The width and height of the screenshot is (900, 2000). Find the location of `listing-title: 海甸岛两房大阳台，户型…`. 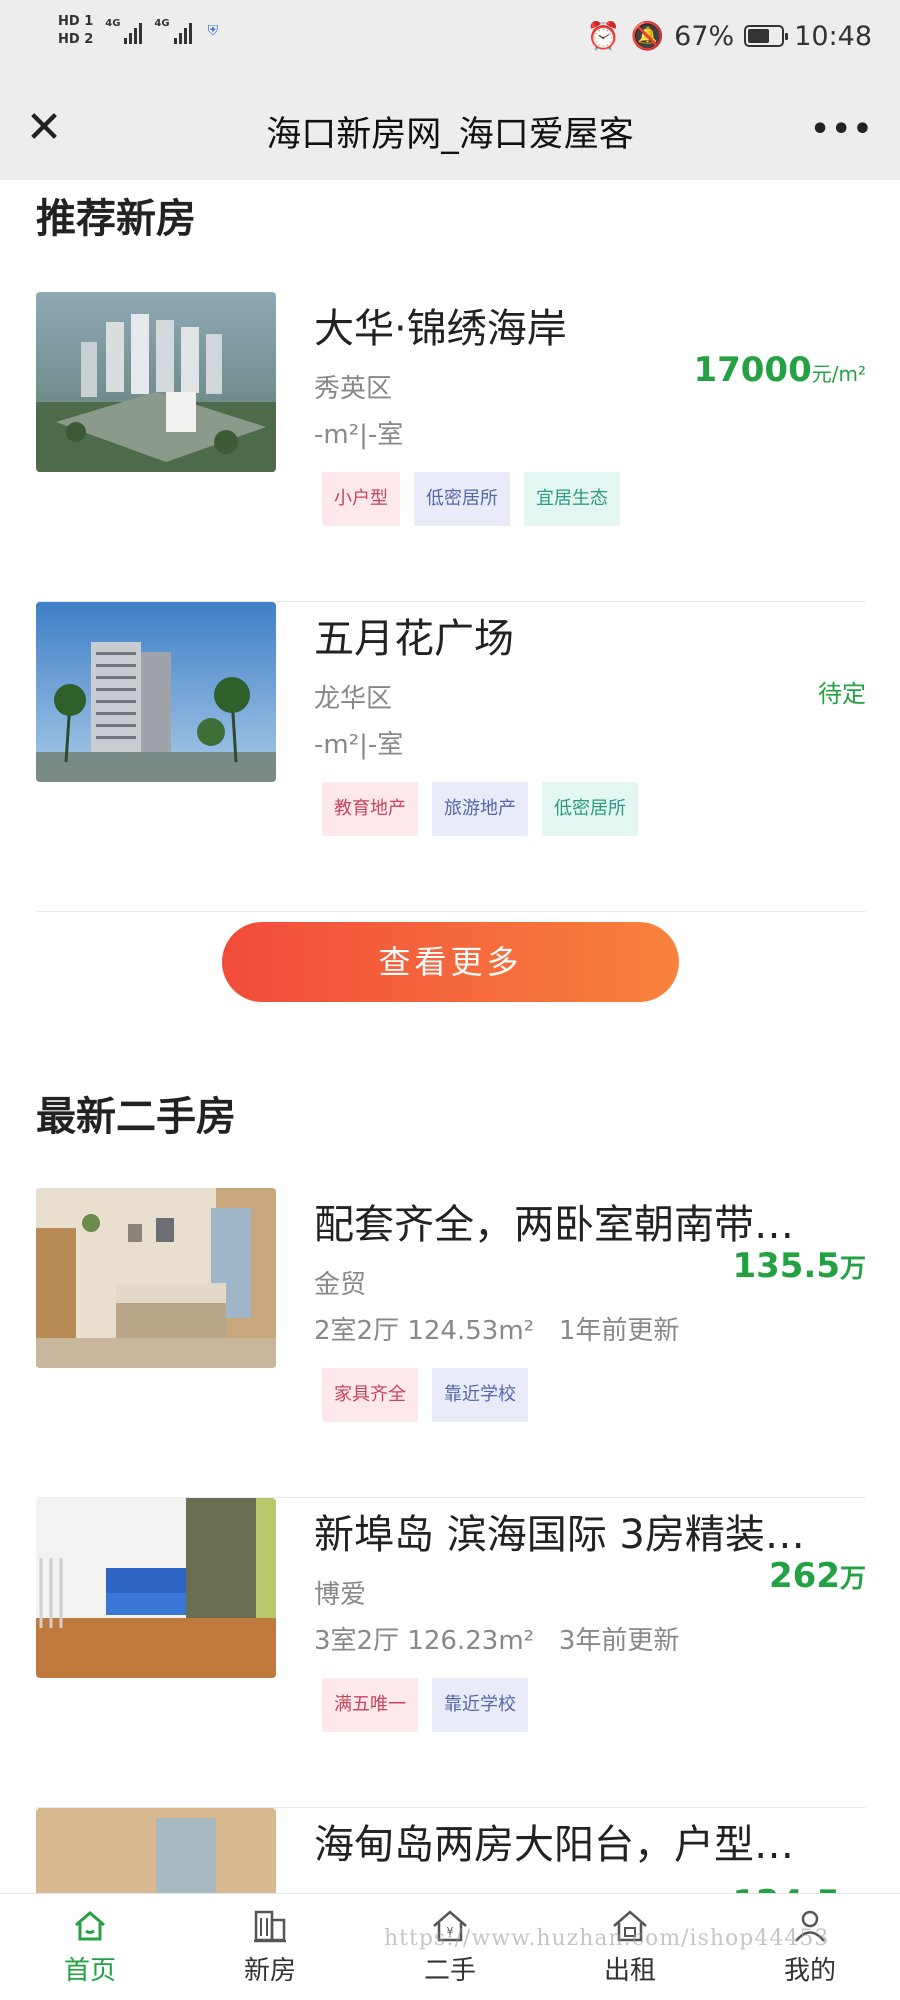

listing-title: 海甸岛两房大阳台，户型… is located at coordinates (554, 1845).